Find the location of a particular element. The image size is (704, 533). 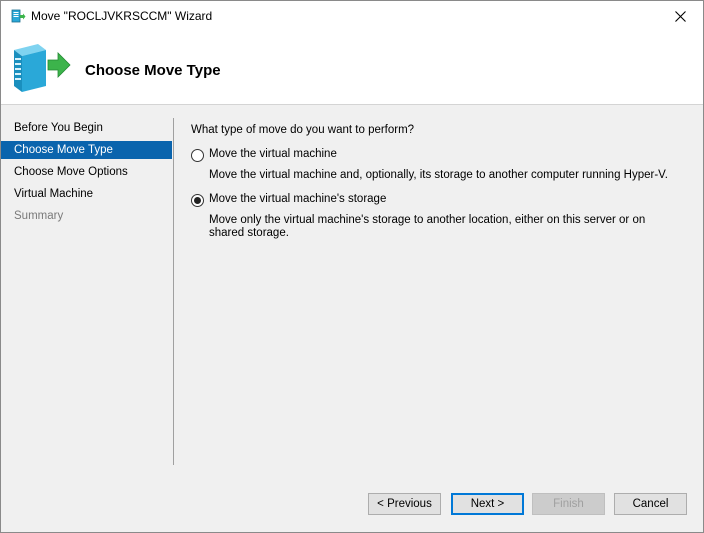

step-choose-move-options: Choose Move Options is located at coordinates (86, 172).